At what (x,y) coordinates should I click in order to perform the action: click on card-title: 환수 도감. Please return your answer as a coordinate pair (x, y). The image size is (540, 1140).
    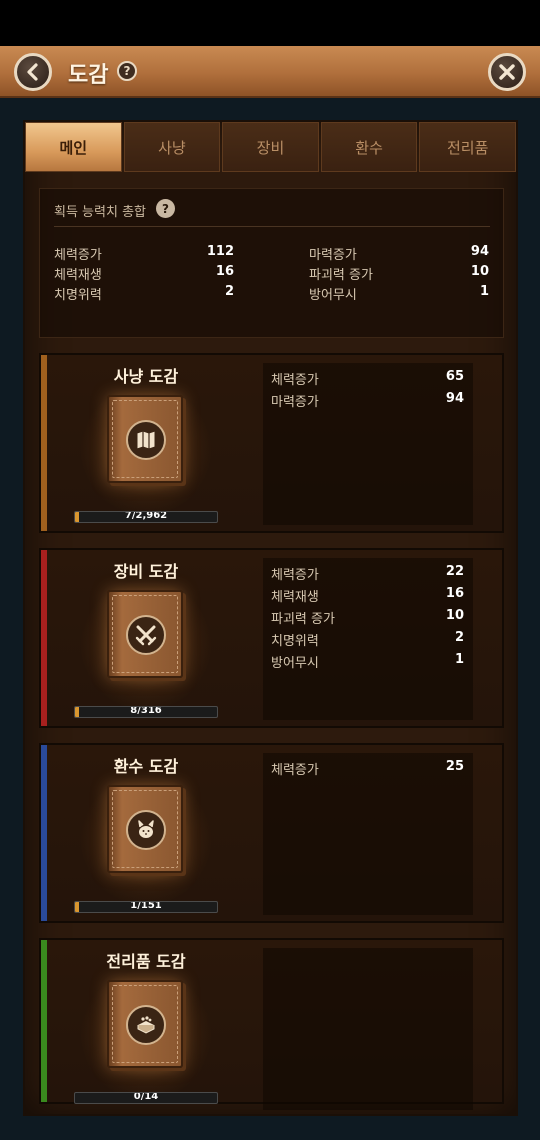
    Looking at the image, I should click on (146, 766).